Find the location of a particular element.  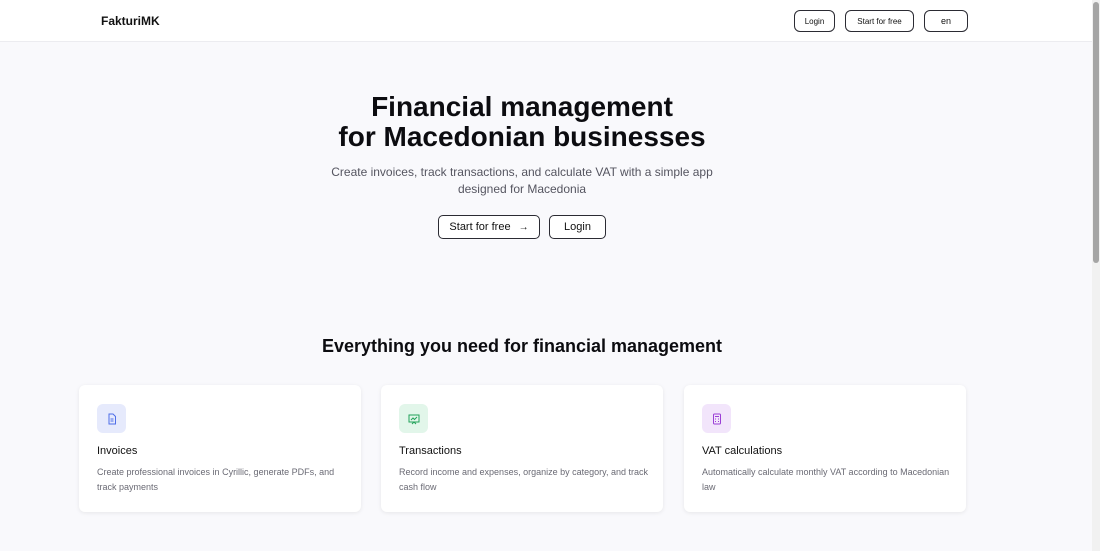

scrollbar-thumb is located at coordinates (1096, 132).